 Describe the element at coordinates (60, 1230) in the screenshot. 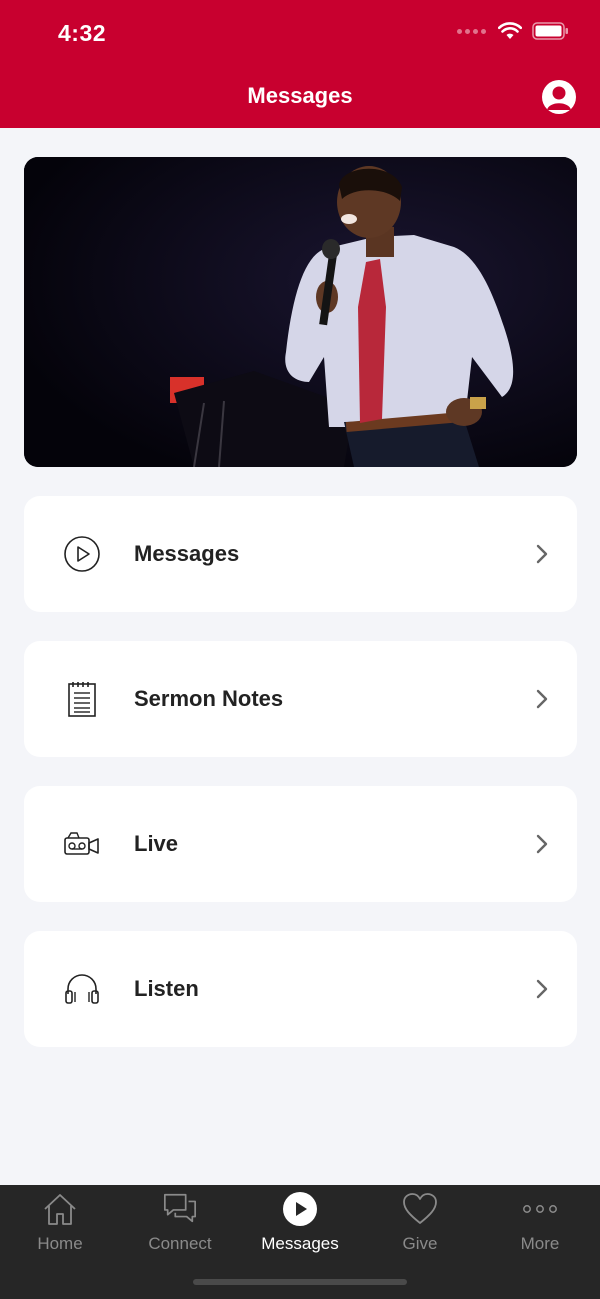

I see `tab-home: Home` at that location.